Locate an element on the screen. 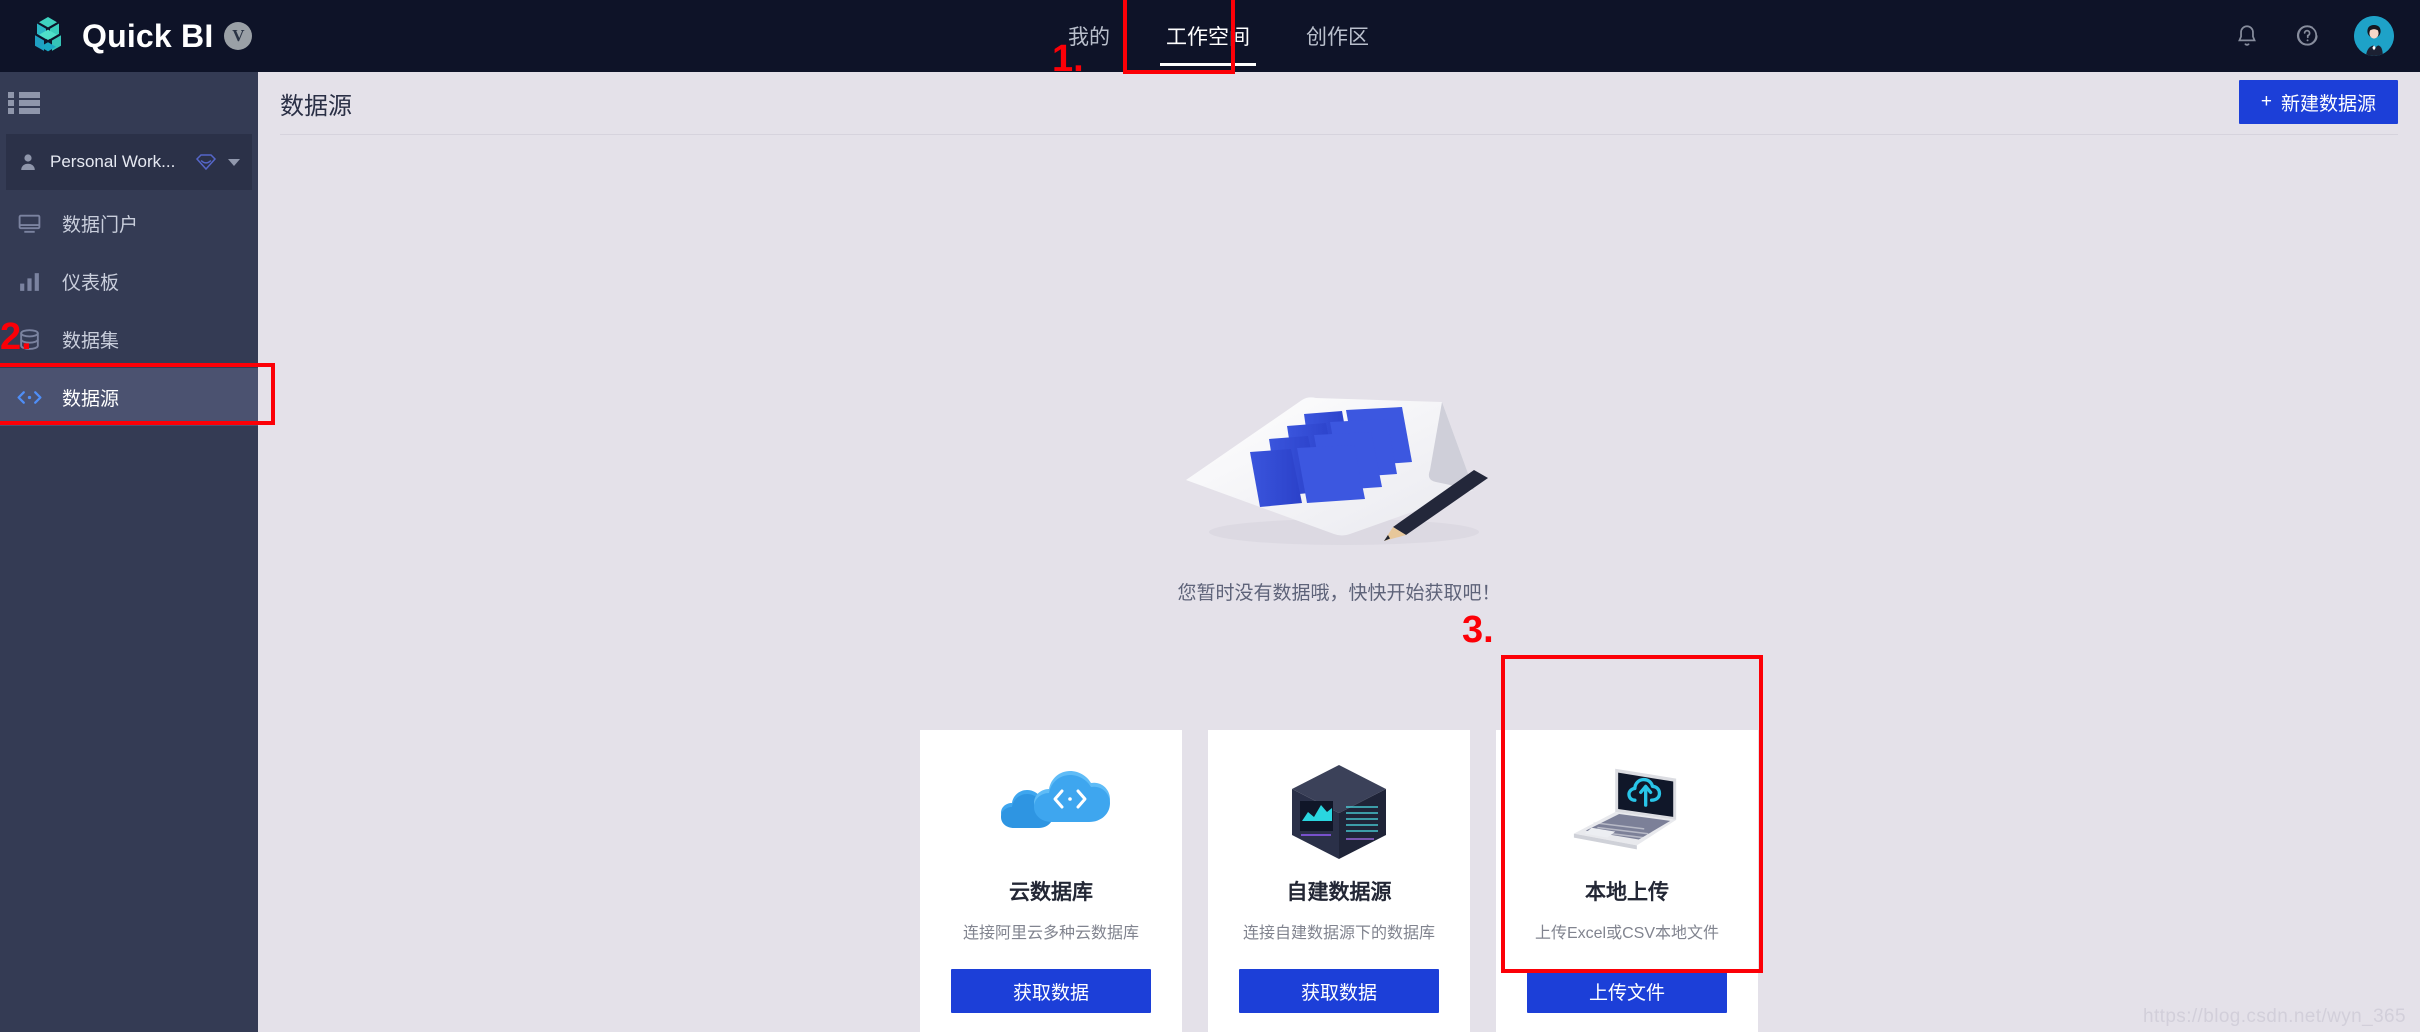  card-self-built-datasource: 自建数据源 连接自建数据源下的数据库 获取数据 is located at coordinates (1339, 881).